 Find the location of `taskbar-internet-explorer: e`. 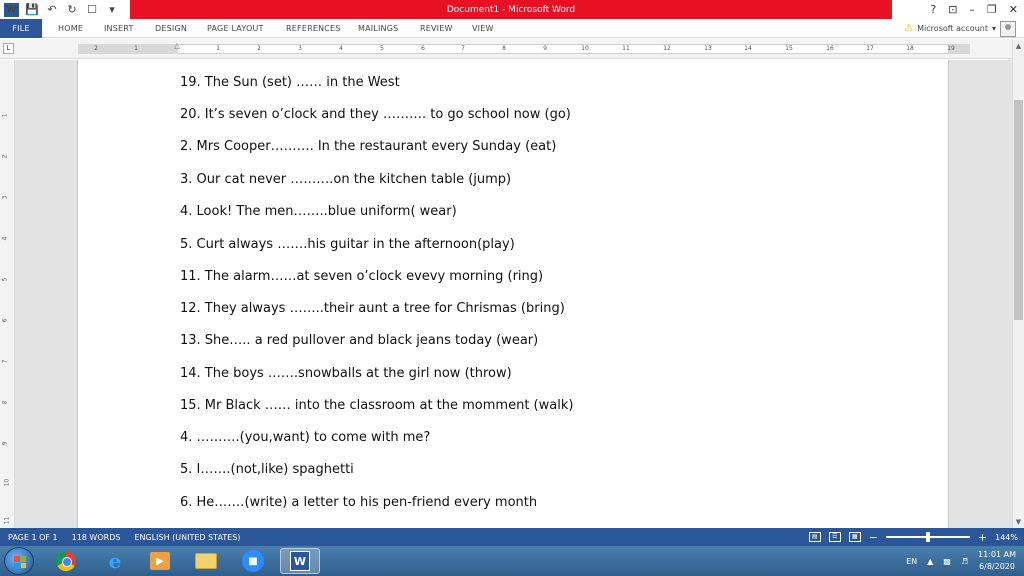

taskbar-internet-explorer: e is located at coordinates (115, 561).